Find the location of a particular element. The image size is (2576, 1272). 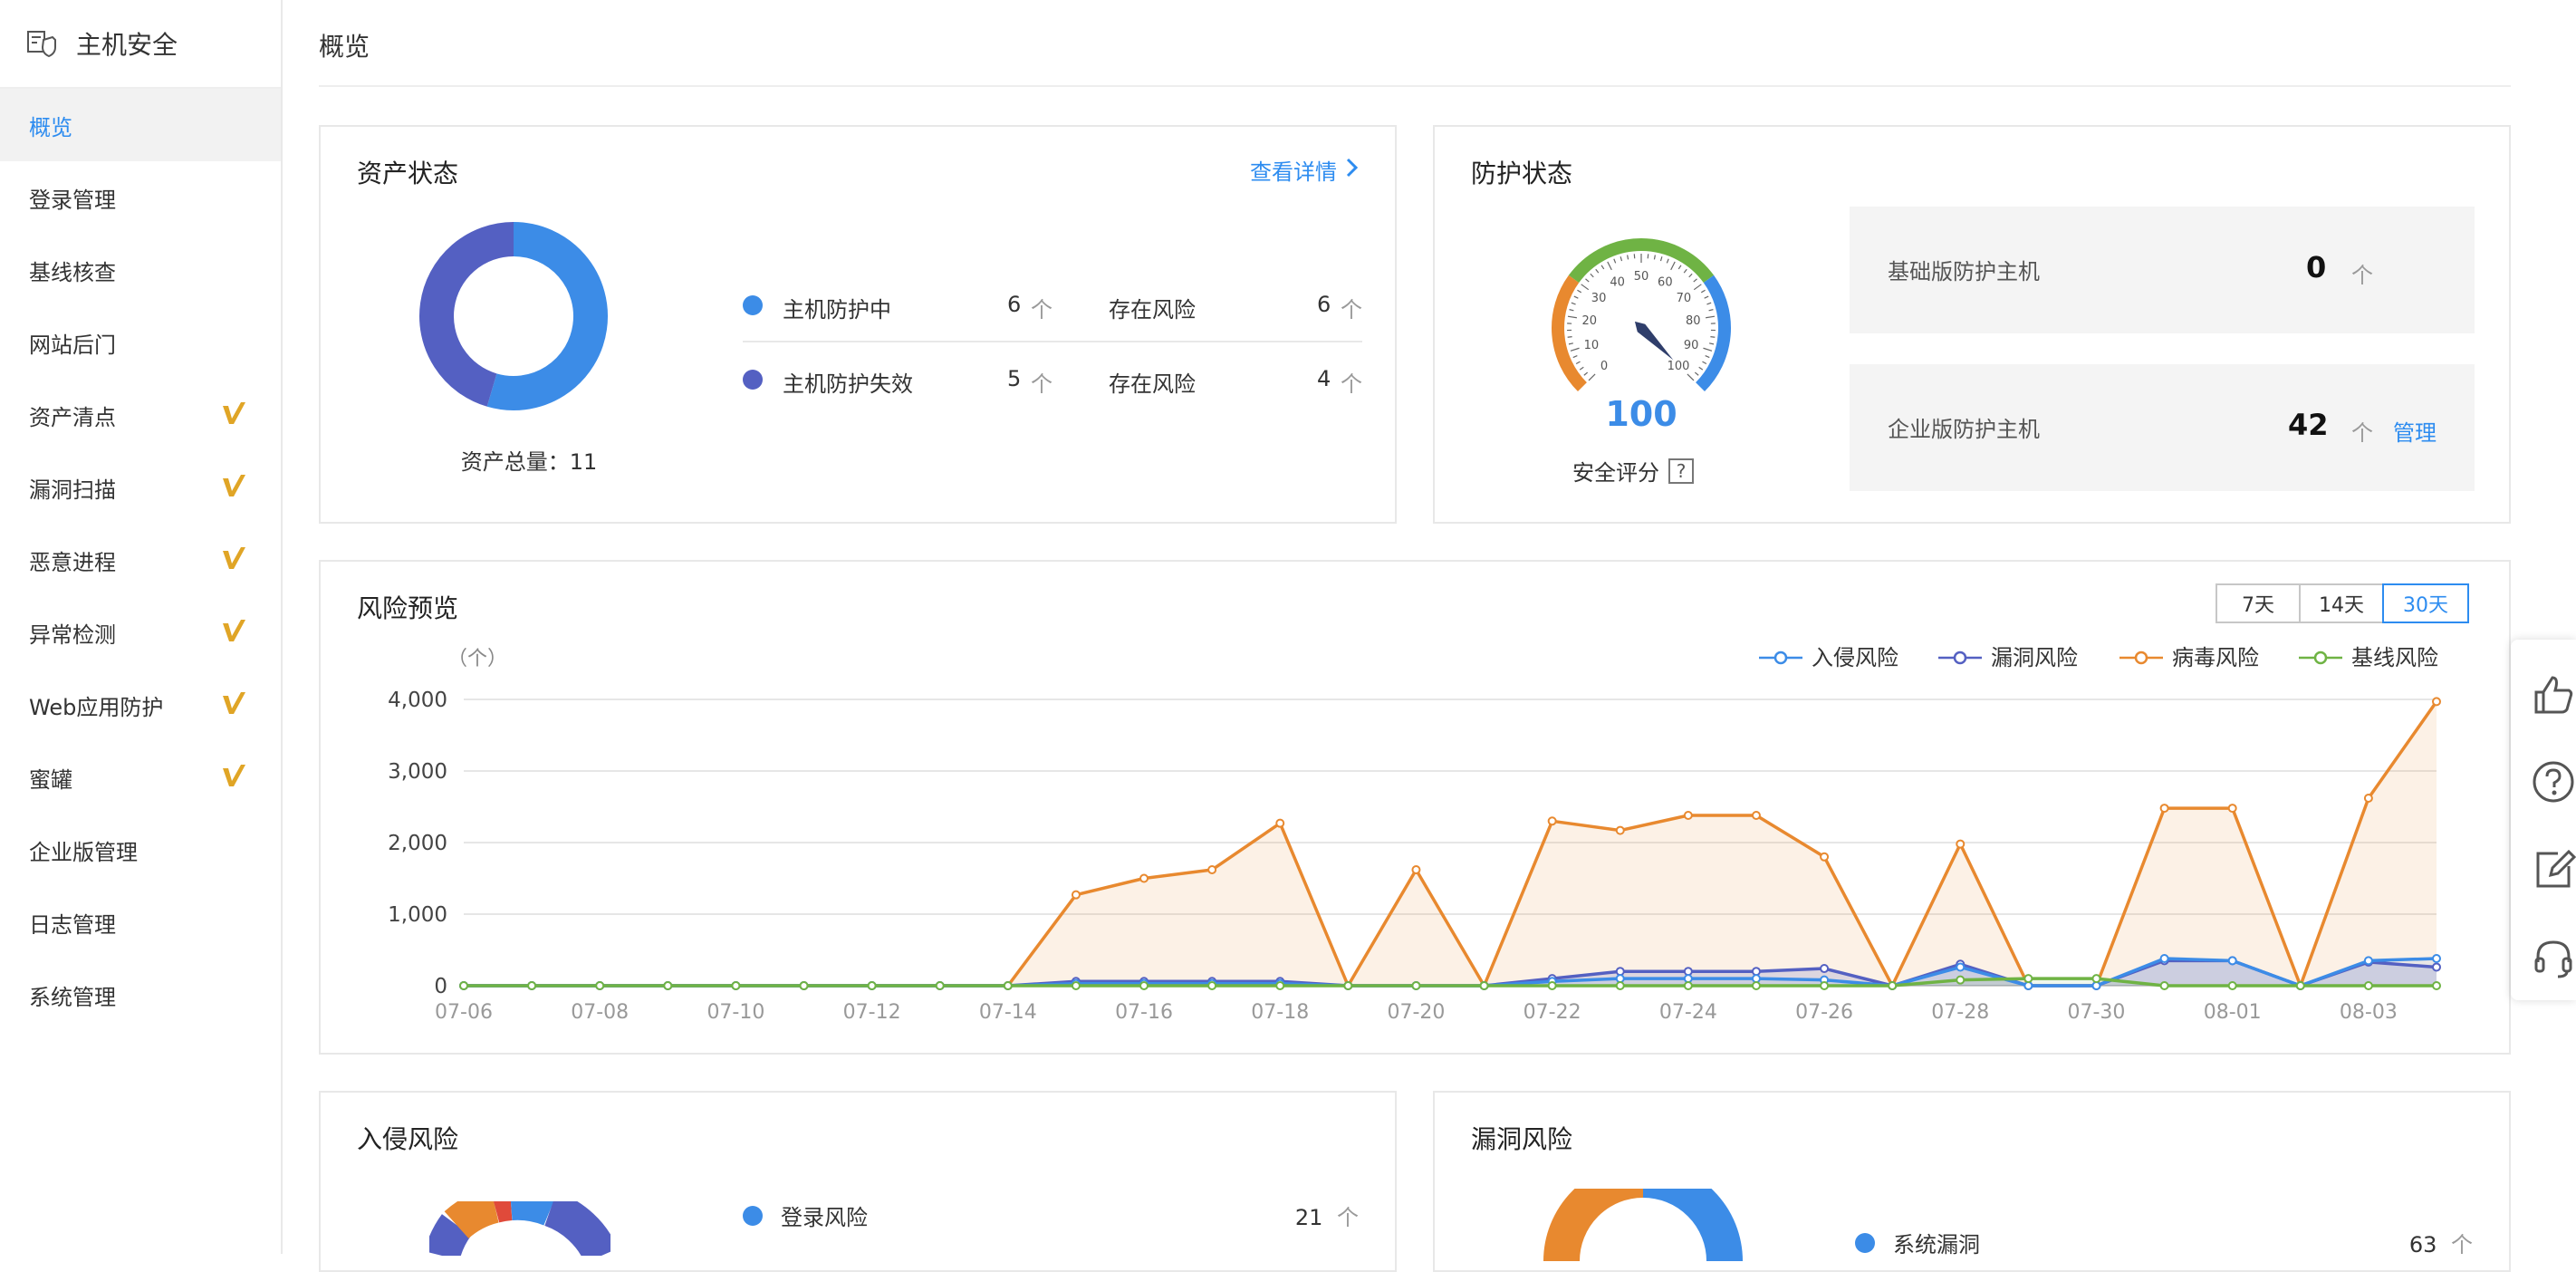

intrusion-risk-title: 入侵风险 is located at coordinates (407, 1138).